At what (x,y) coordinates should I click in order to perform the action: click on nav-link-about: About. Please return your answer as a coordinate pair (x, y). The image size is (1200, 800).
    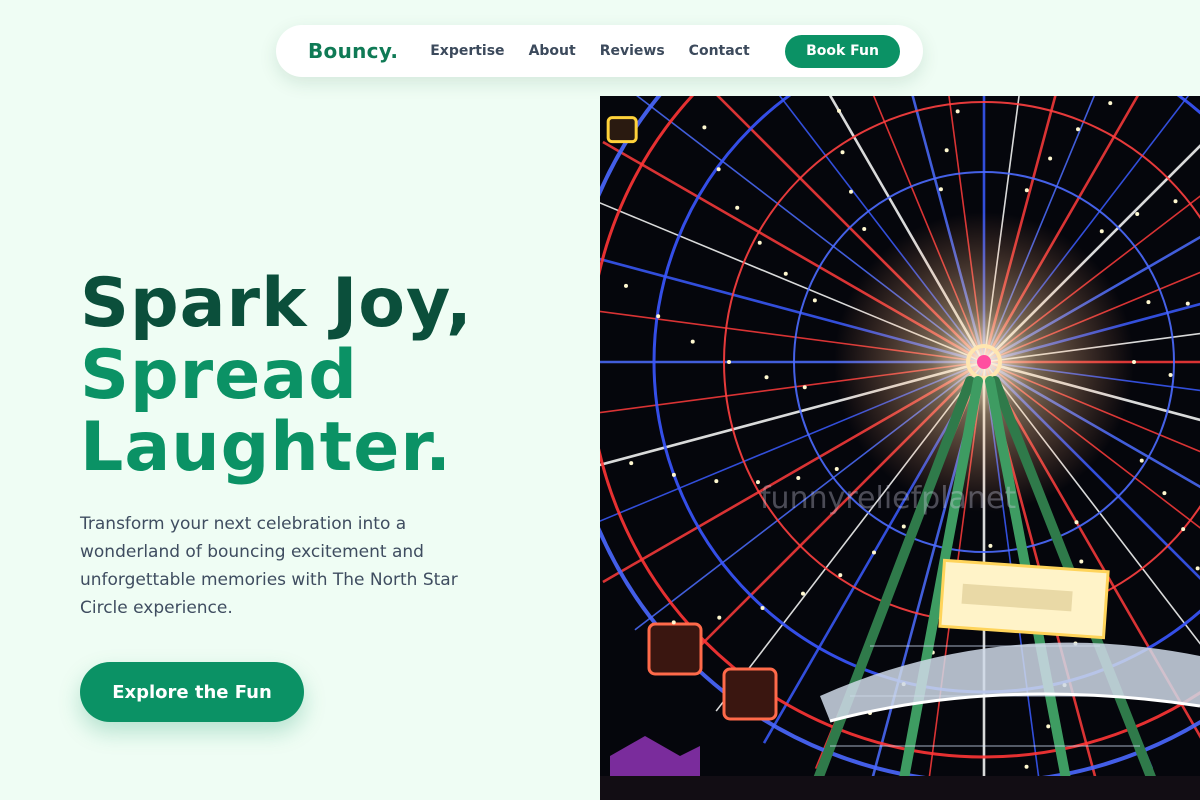
    Looking at the image, I should click on (552, 51).